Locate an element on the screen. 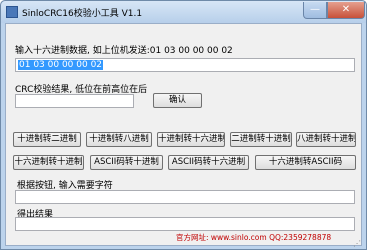 The width and height of the screenshot is (367, 250). title-bar: SinloCRC16校验小工具 V1.1 — ✕ is located at coordinates (183, 12).